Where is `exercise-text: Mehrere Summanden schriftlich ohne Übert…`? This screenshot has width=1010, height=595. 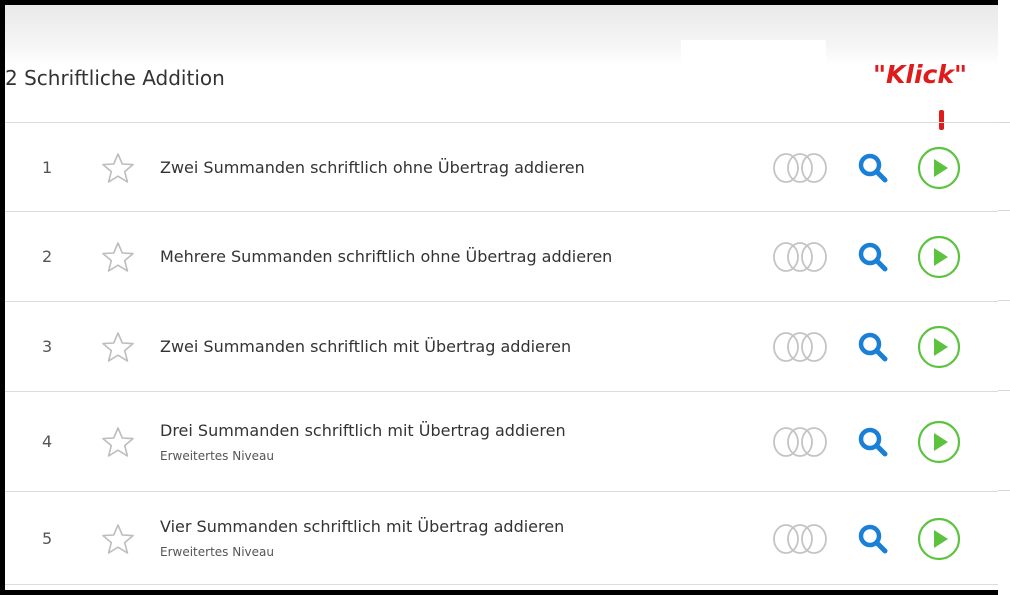 exercise-text: Mehrere Summanden schriftlich ohne Übert… is located at coordinates (450, 256).